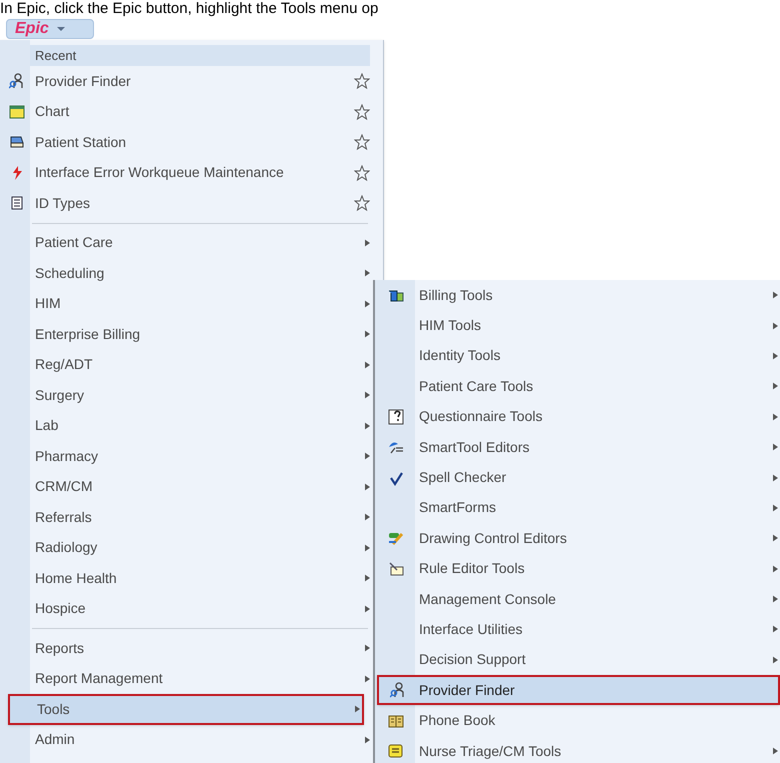 This screenshot has width=780, height=763. Describe the element at coordinates (577, 386) in the screenshot. I see `menu-item: Patient Care Tools` at that location.